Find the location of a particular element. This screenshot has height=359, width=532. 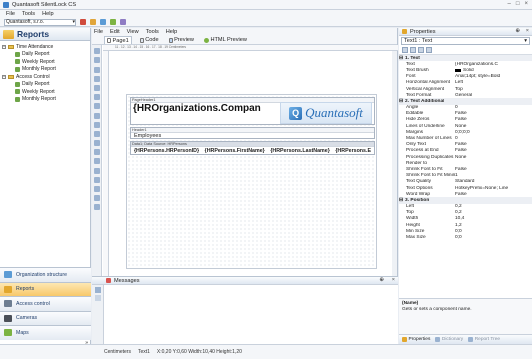

clear-messages-icon is located at coordinates (98, 290).